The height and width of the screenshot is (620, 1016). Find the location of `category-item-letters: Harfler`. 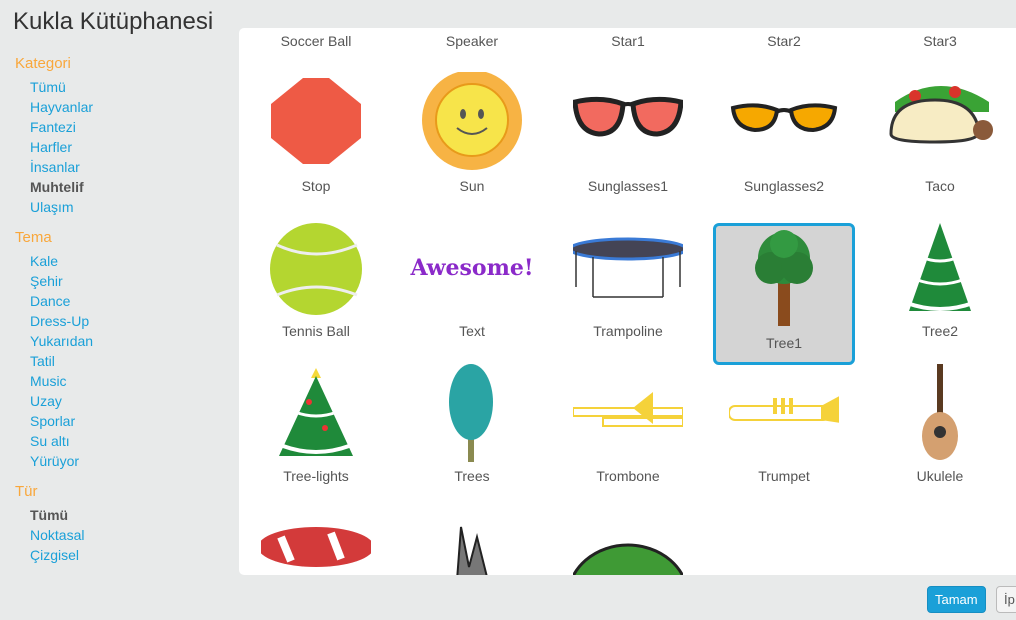

category-item-letters: Harfler is located at coordinates (130, 147).